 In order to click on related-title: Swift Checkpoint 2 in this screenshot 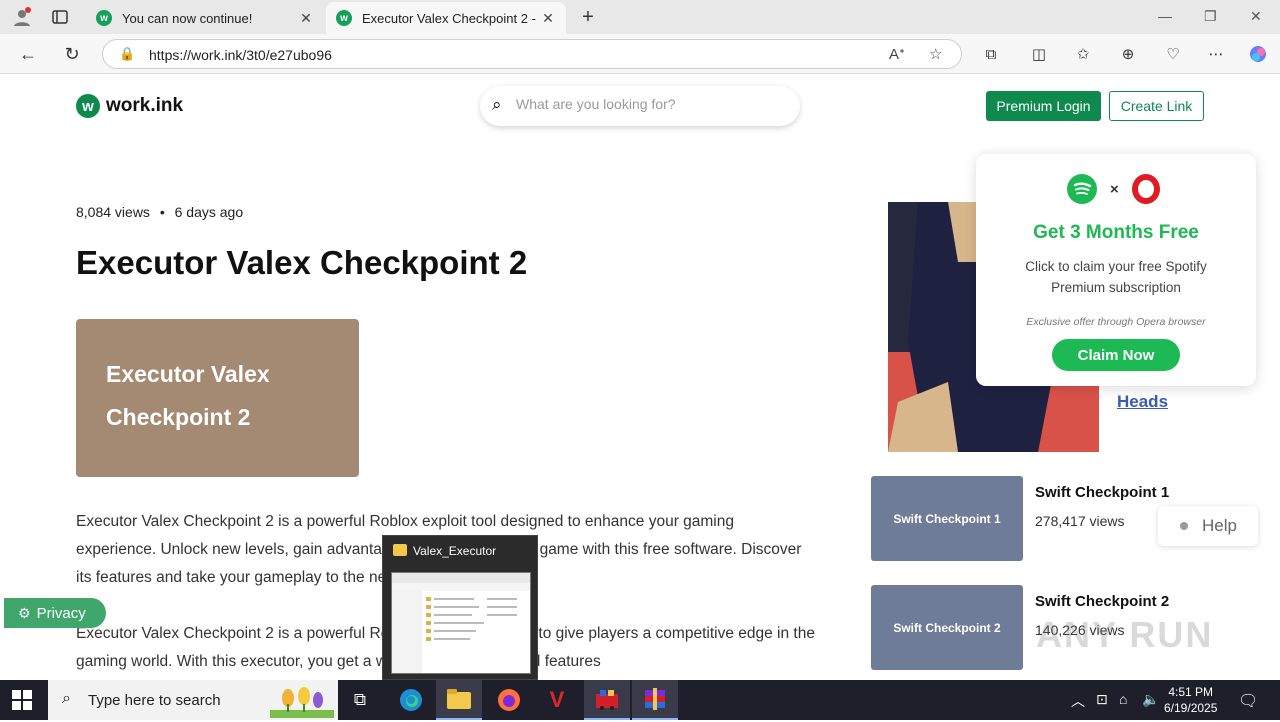, I will do `click(1102, 601)`.